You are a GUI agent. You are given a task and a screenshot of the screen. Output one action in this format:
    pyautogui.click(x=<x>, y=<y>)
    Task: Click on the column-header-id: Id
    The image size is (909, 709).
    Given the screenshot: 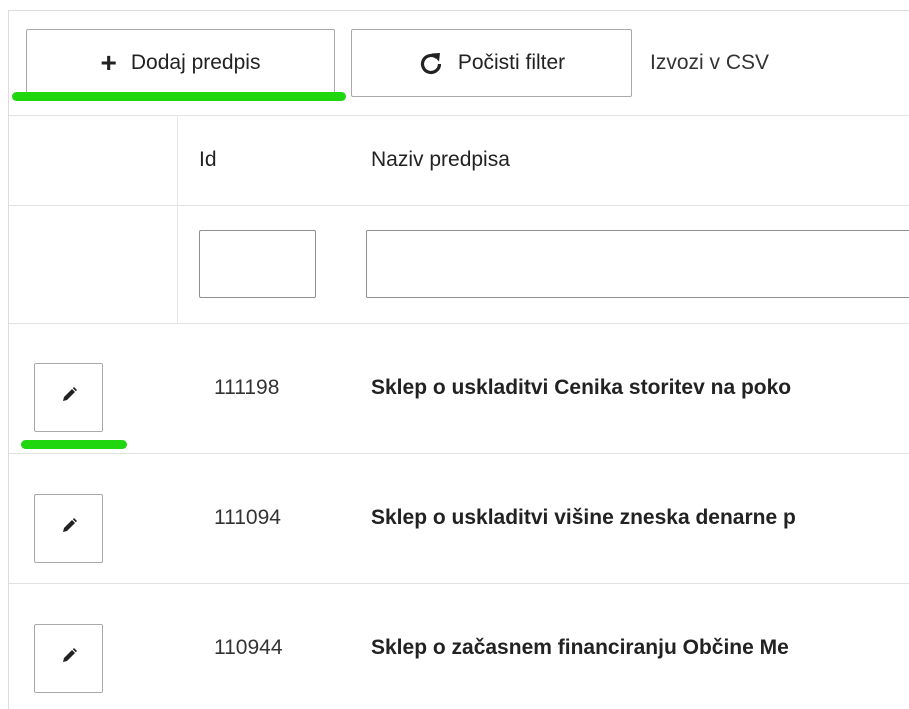 What is the action you would take?
    pyautogui.click(x=208, y=160)
    